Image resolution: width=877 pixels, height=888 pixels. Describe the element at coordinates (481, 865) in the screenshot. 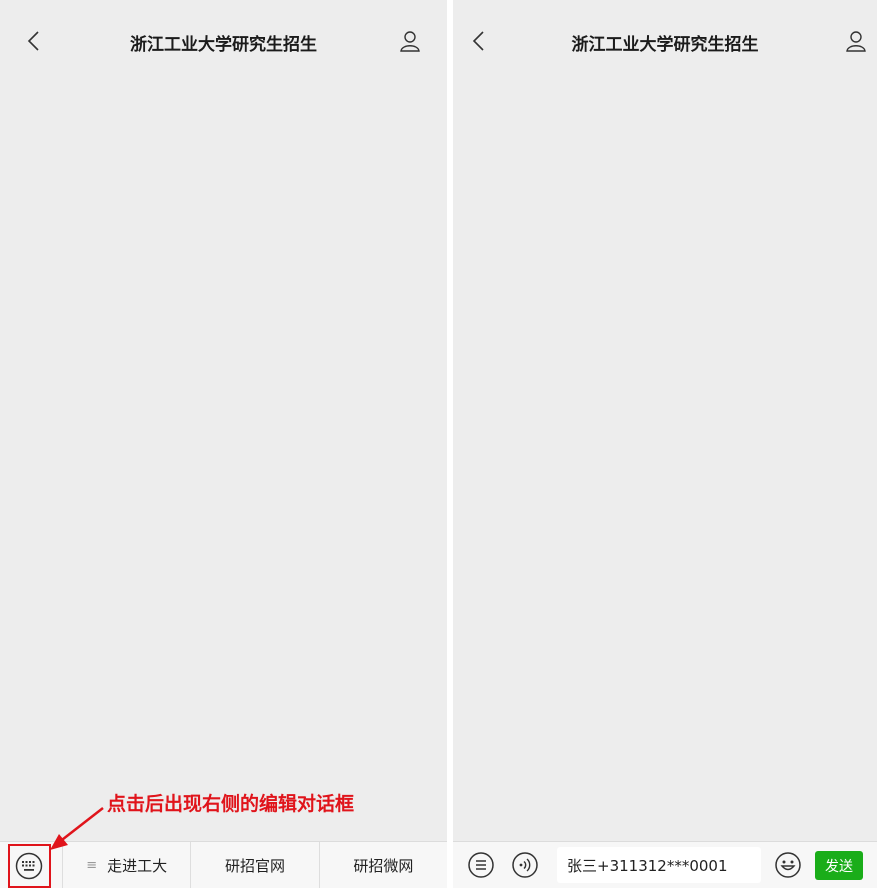

I see `menu-list-icon` at that location.